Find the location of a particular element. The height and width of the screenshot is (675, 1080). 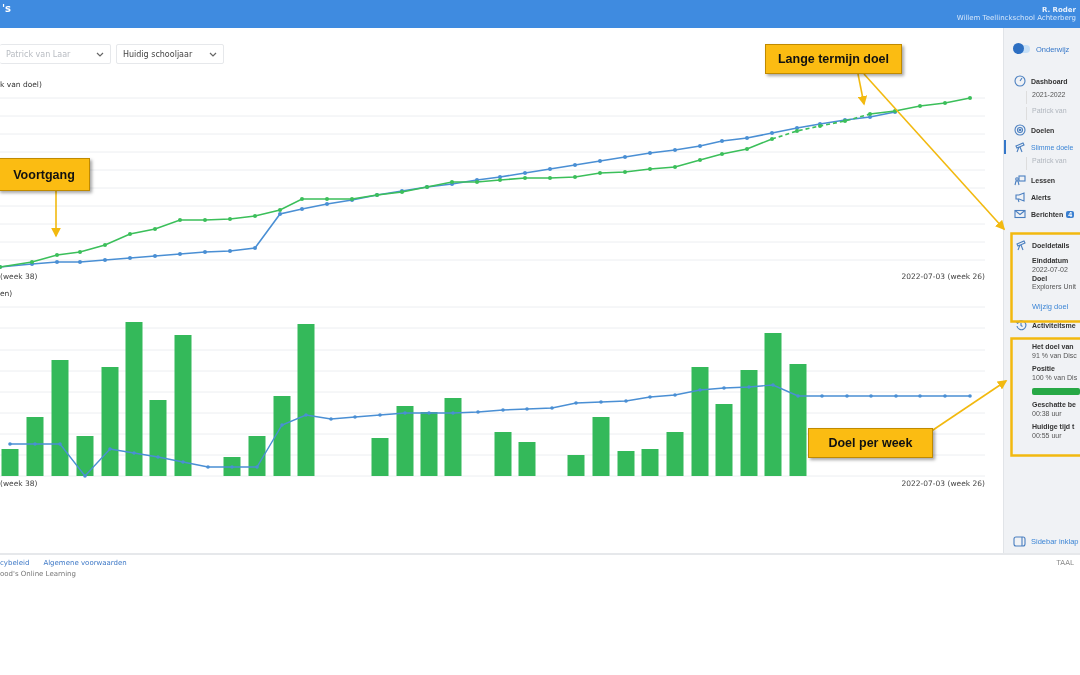

gauge-icon is located at coordinates (1020, 81).